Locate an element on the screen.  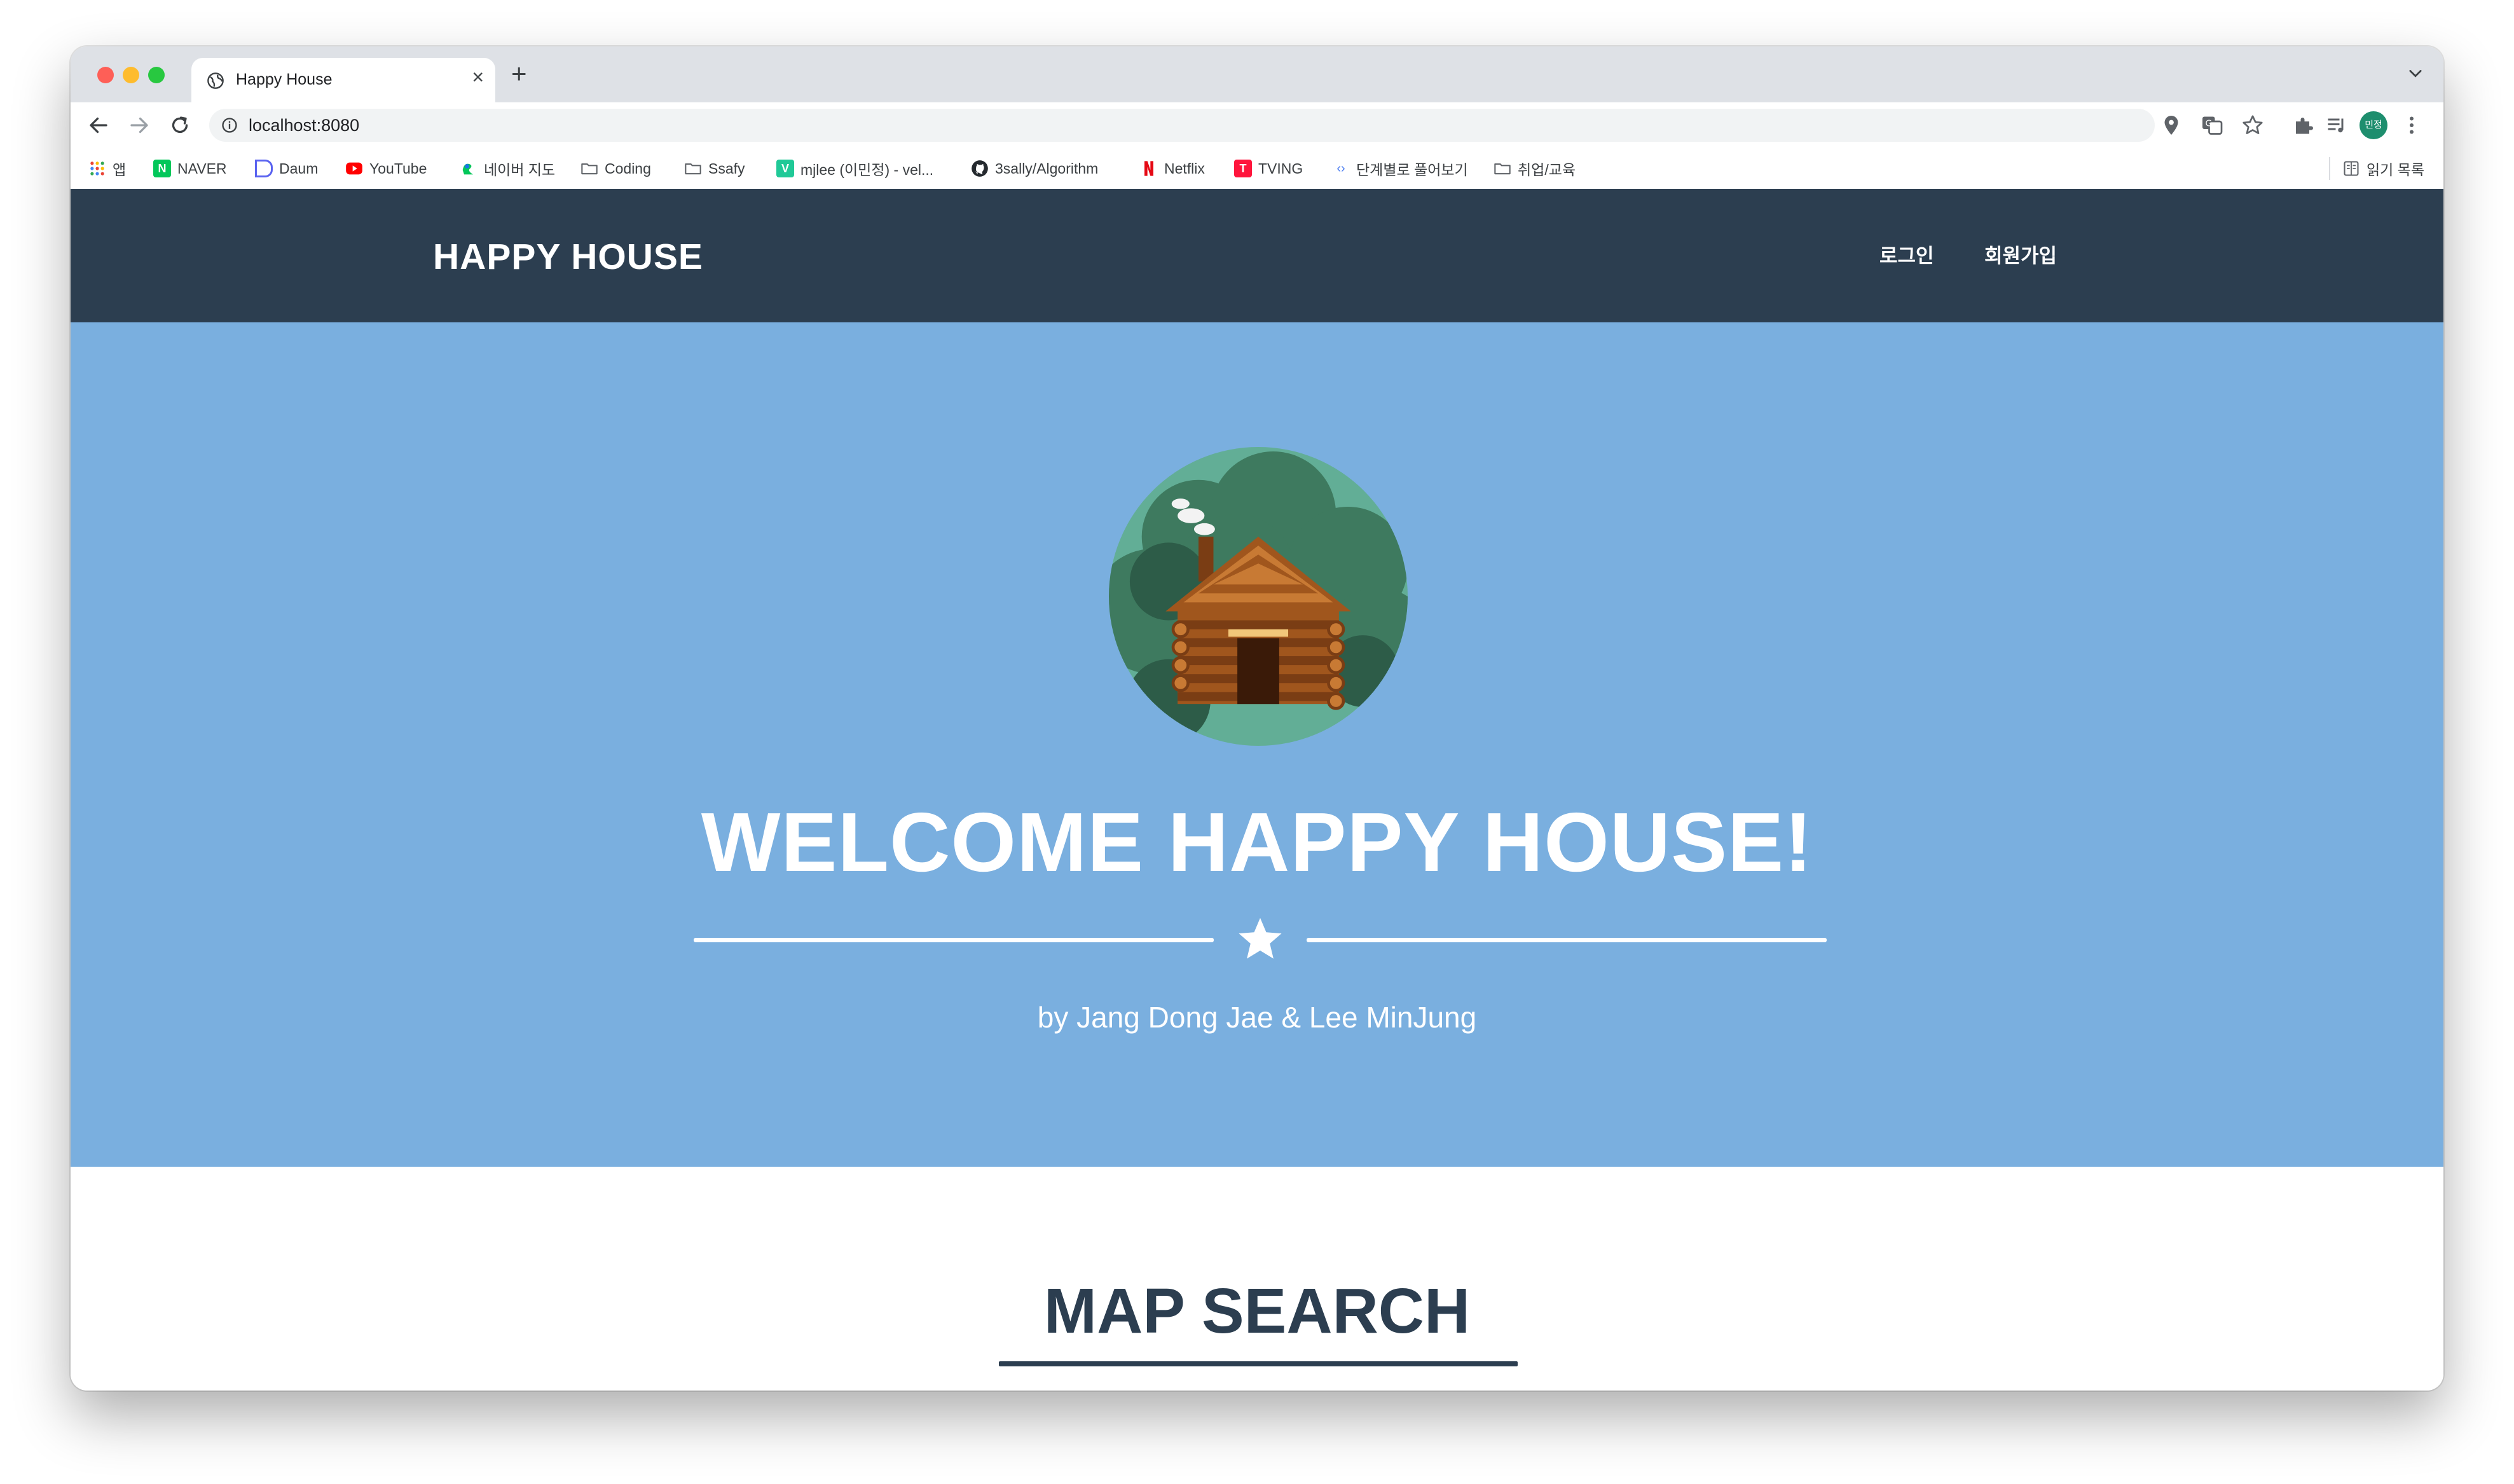
bookmark-baekjoon-steps: ‹› 단계별로 풀어보기 is located at coordinates (1400, 168).